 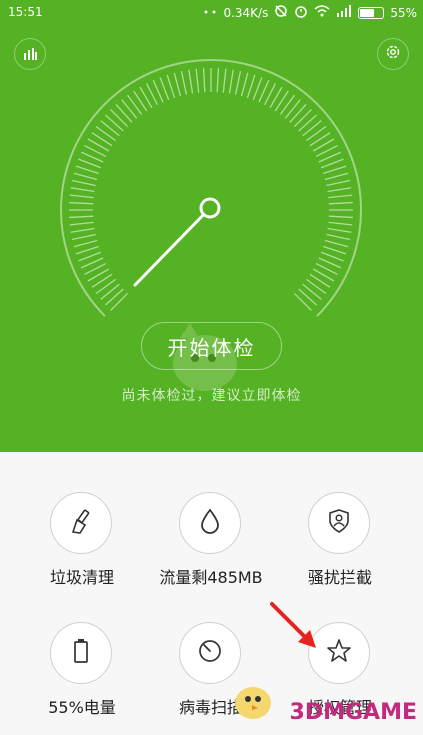 What do you see at coordinates (353, 712) in the screenshot?
I see `watermark-text: 3DMGAME` at bounding box center [353, 712].